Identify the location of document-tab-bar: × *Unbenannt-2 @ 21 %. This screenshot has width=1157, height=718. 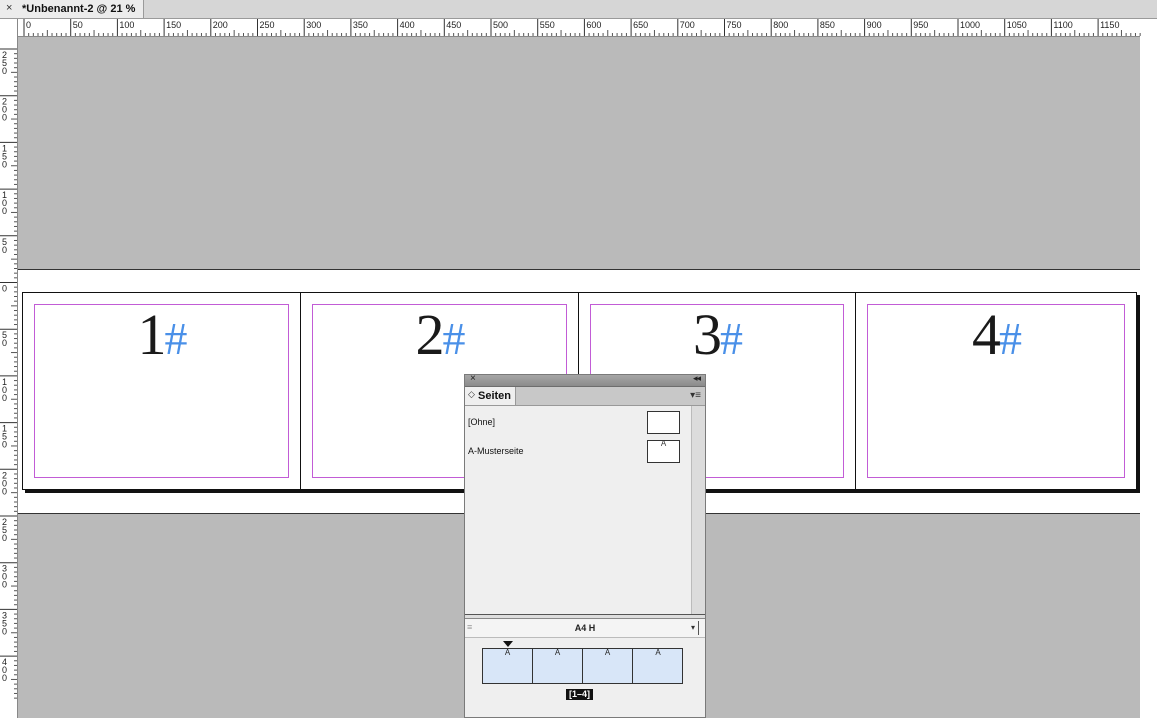
(578, 9).